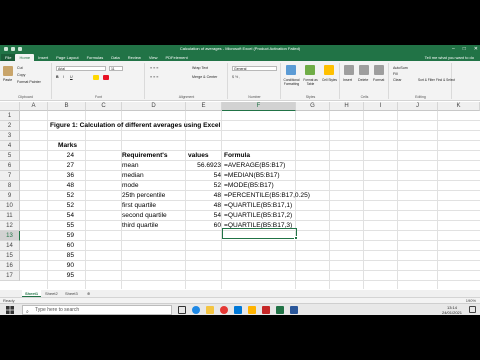 The width and height of the screenshot is (480, 360). Describe the element at coordinates (10, 256) in the screenshot. I see `row-header-15: 15` at that location.